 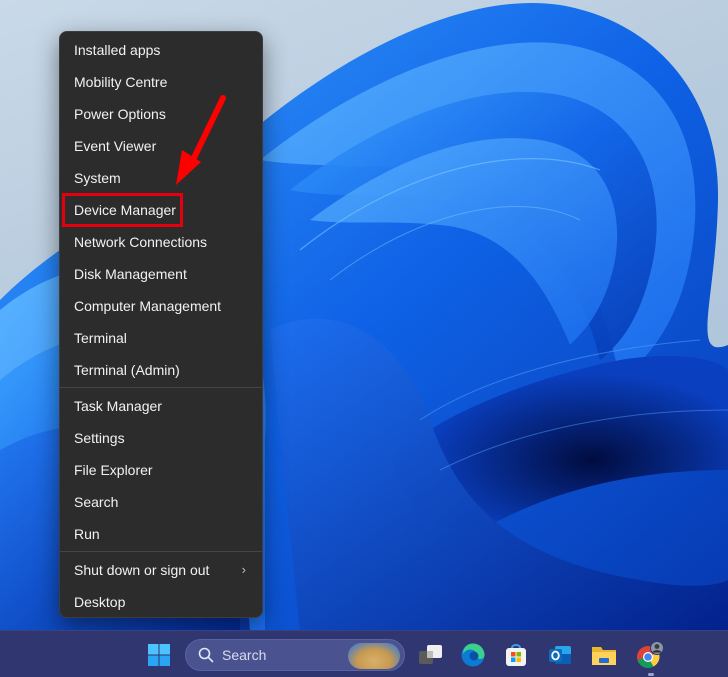 What do you see at coordinates (244, 655) in the screenshot?
I see `search-label: Search` at bounding box center [244, 655].